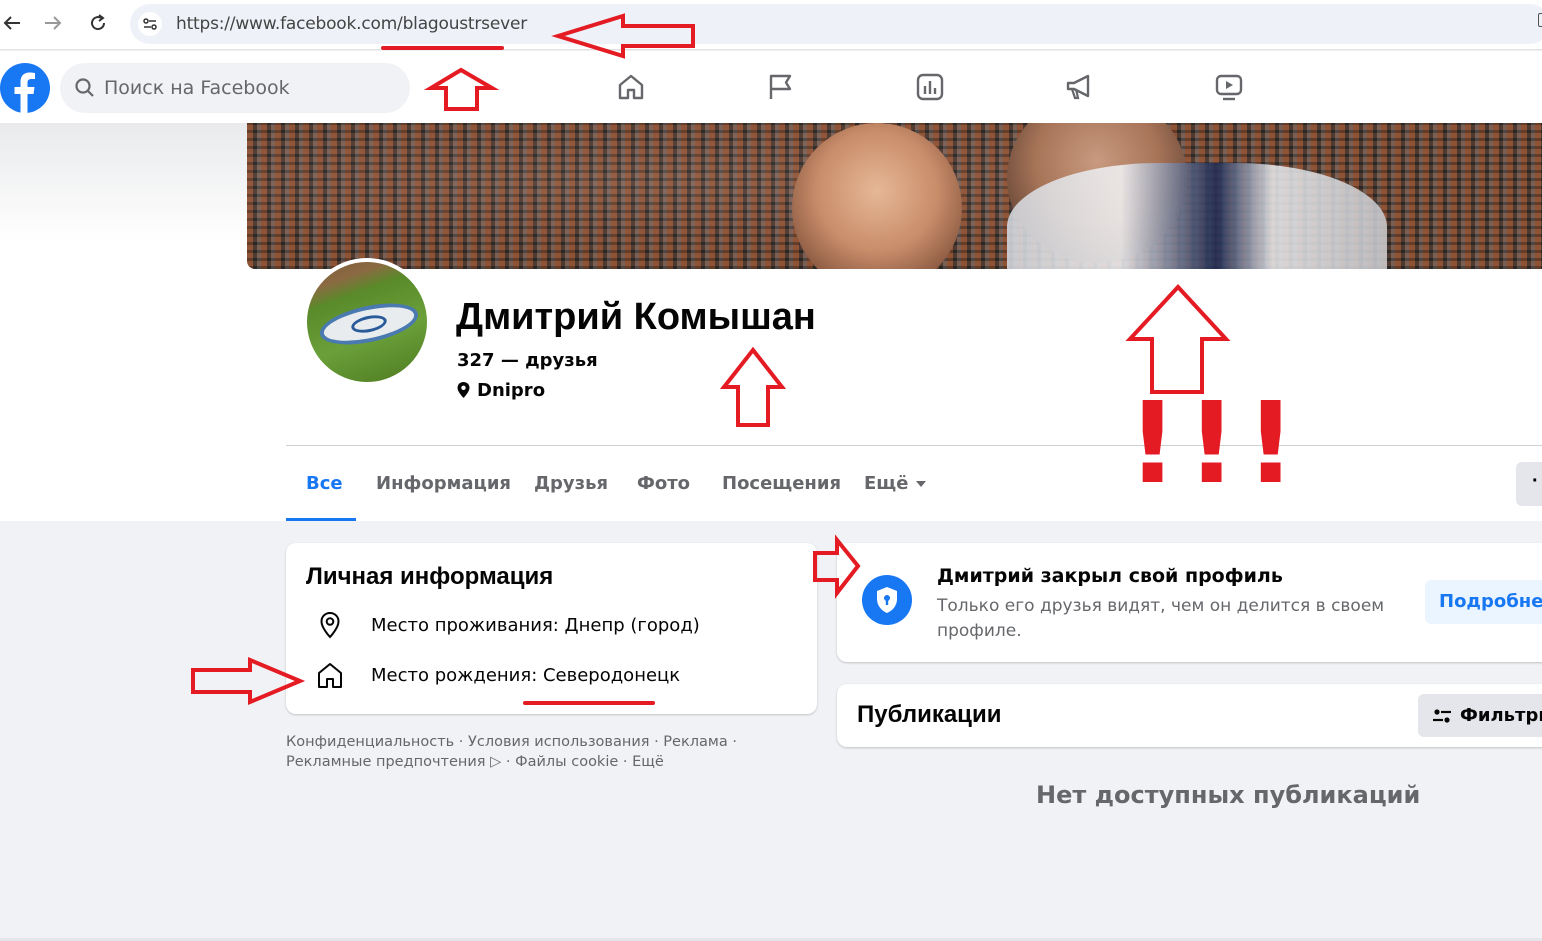 The width and height of the screenshot is (1542, 941). Describe the element at coordinates (571, 485) in the screenshot. I see `tab-friends: Друзья` at that location.